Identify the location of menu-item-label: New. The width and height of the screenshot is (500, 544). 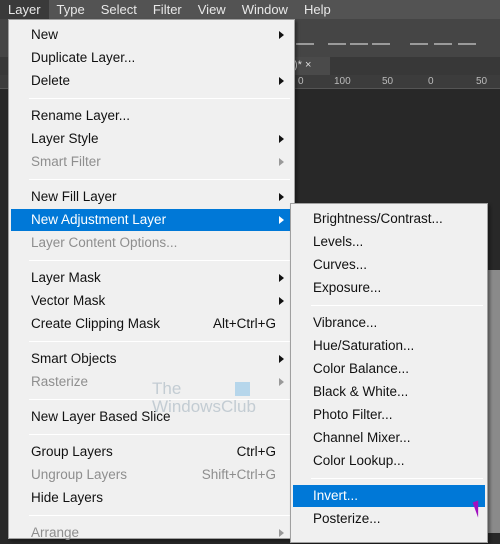
(45, 34).